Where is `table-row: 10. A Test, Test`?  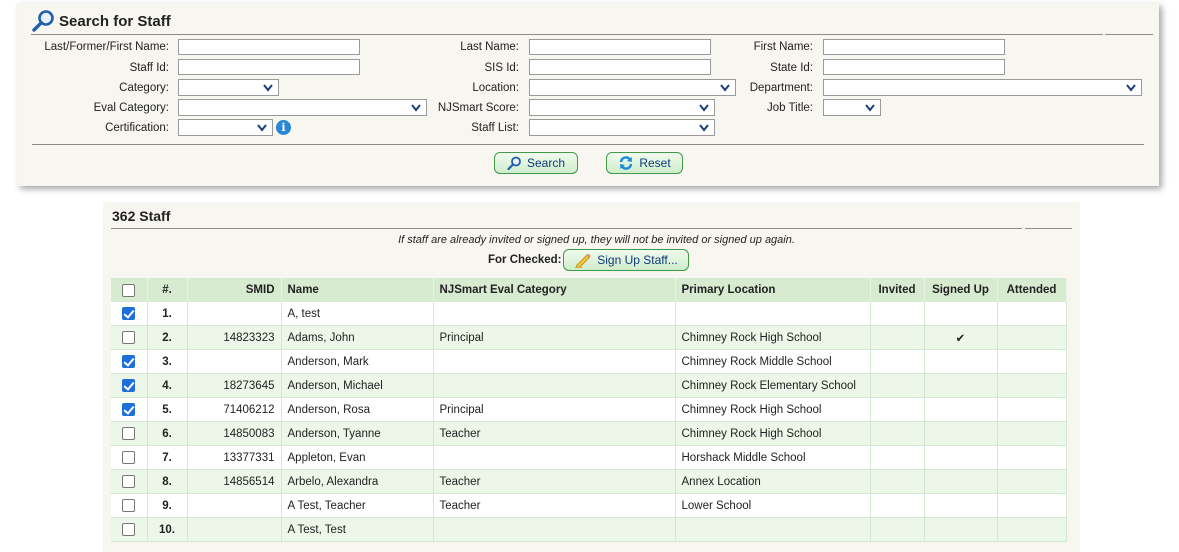 table-row: 10. A Test, Test is located at coordinates (589, 529).